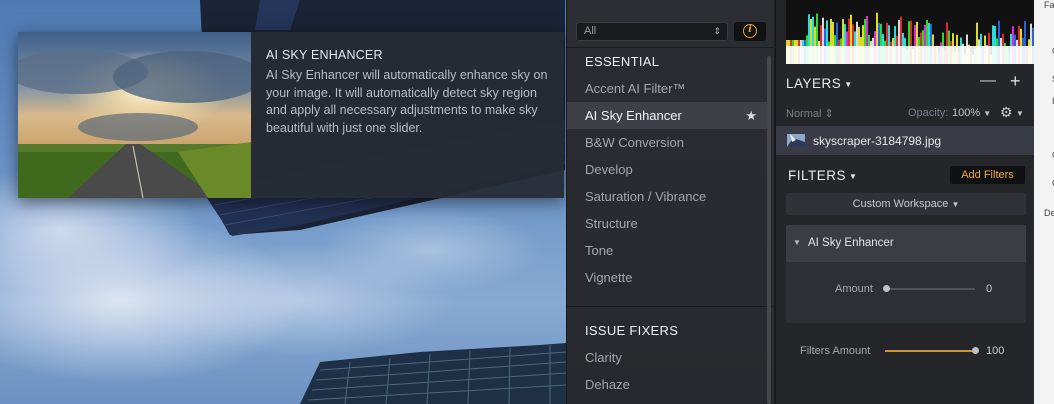 The image size is (1054, 404). What do you see at coordinates (906, 243) in the screenshot?
I see `filter-card-header: ▼ AI Sky Enhancer` at bounding box center [906, 243].